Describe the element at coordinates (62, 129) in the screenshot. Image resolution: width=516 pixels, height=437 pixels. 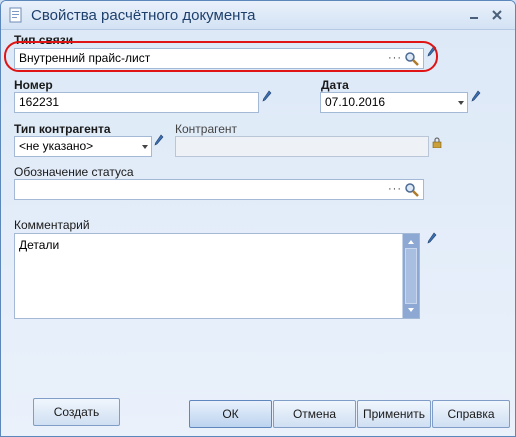
I see `counterparty-type-label: Тип контрагента` at that location.